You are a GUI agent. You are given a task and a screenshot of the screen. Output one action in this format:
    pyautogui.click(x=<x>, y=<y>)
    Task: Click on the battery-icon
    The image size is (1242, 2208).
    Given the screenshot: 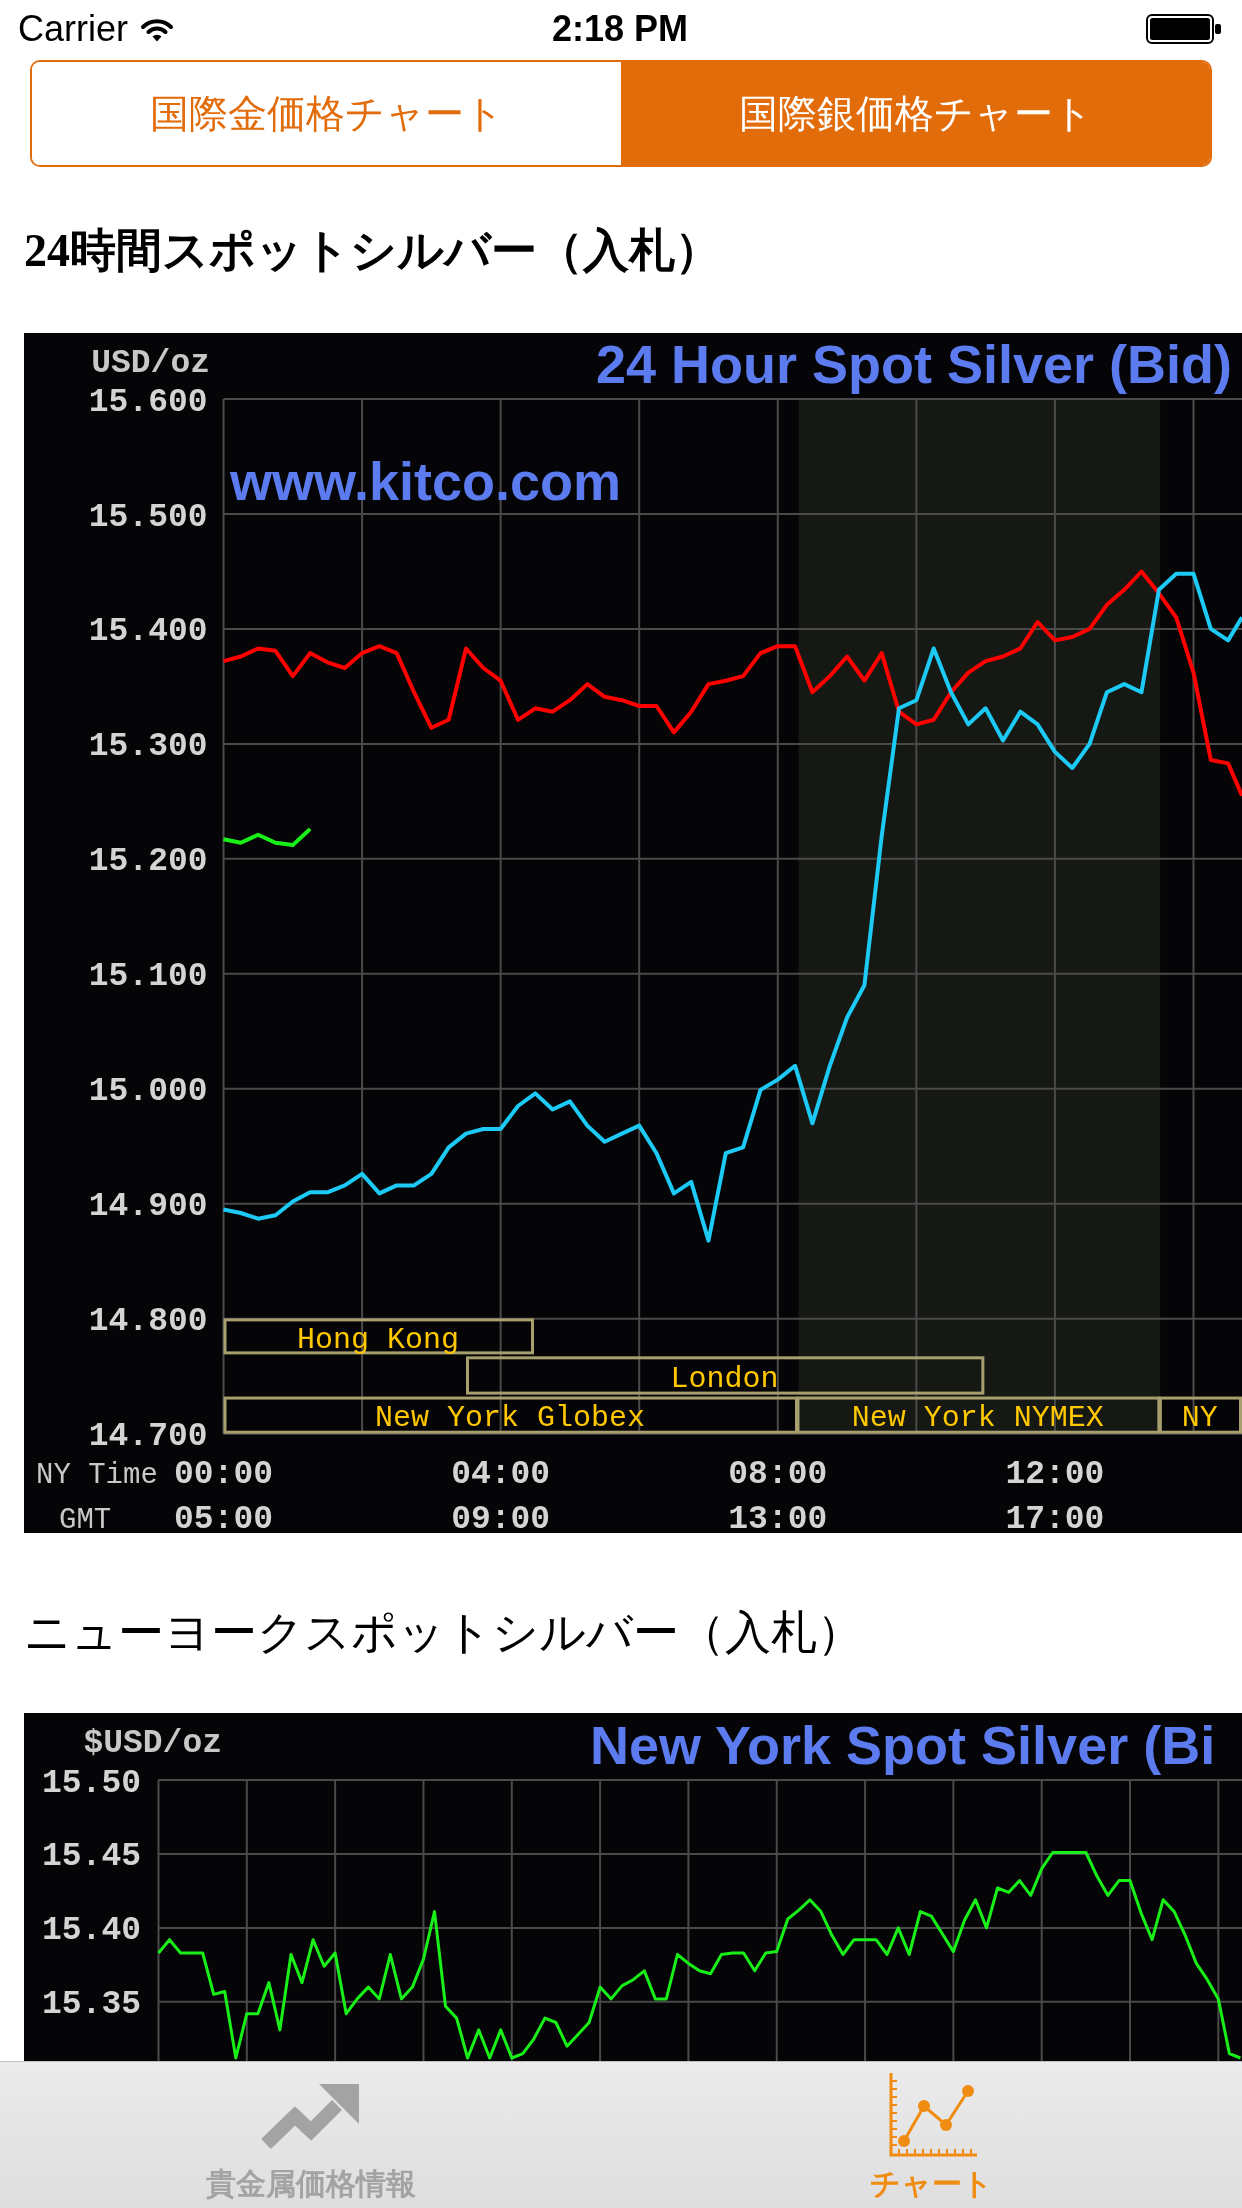 What is the action you would take?
    pyautogui.click(x=1184, y=29)
    